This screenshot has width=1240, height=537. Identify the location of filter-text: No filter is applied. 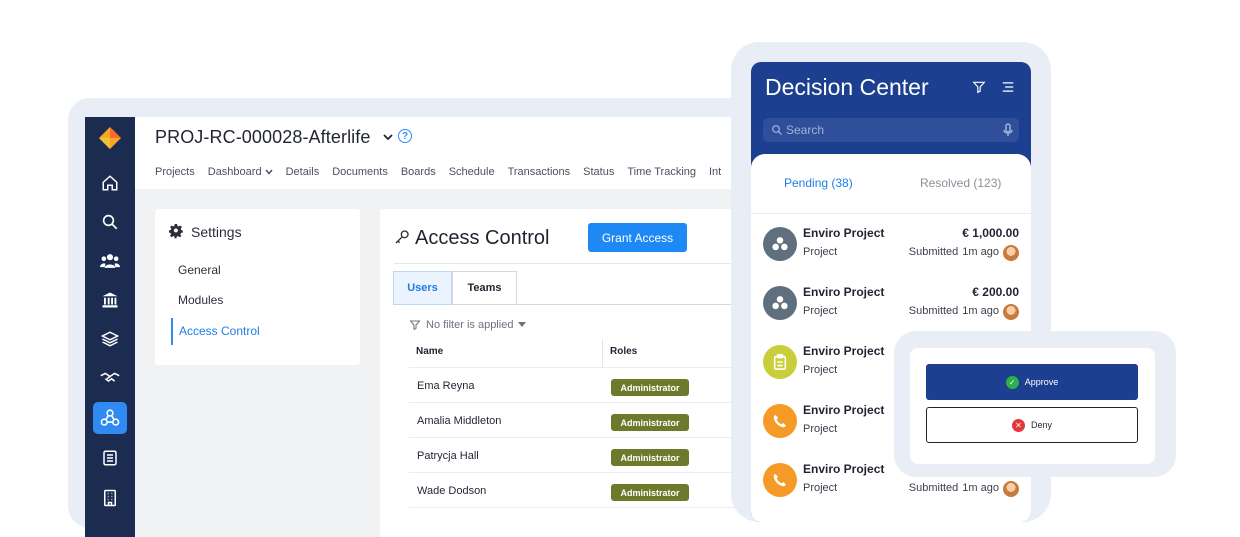
(470, 325).